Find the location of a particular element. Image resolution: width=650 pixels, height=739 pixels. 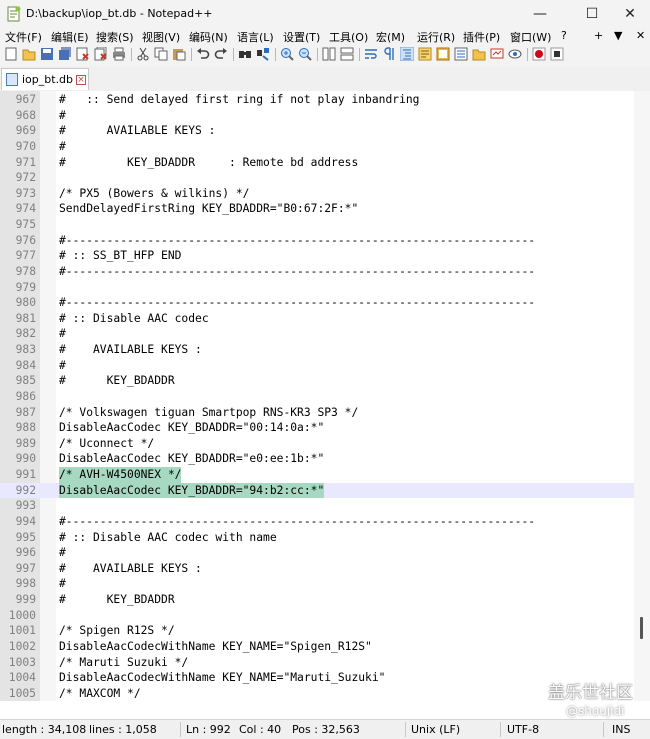

menu-plugins: 插件(P) is located at coordinates (481, 37).